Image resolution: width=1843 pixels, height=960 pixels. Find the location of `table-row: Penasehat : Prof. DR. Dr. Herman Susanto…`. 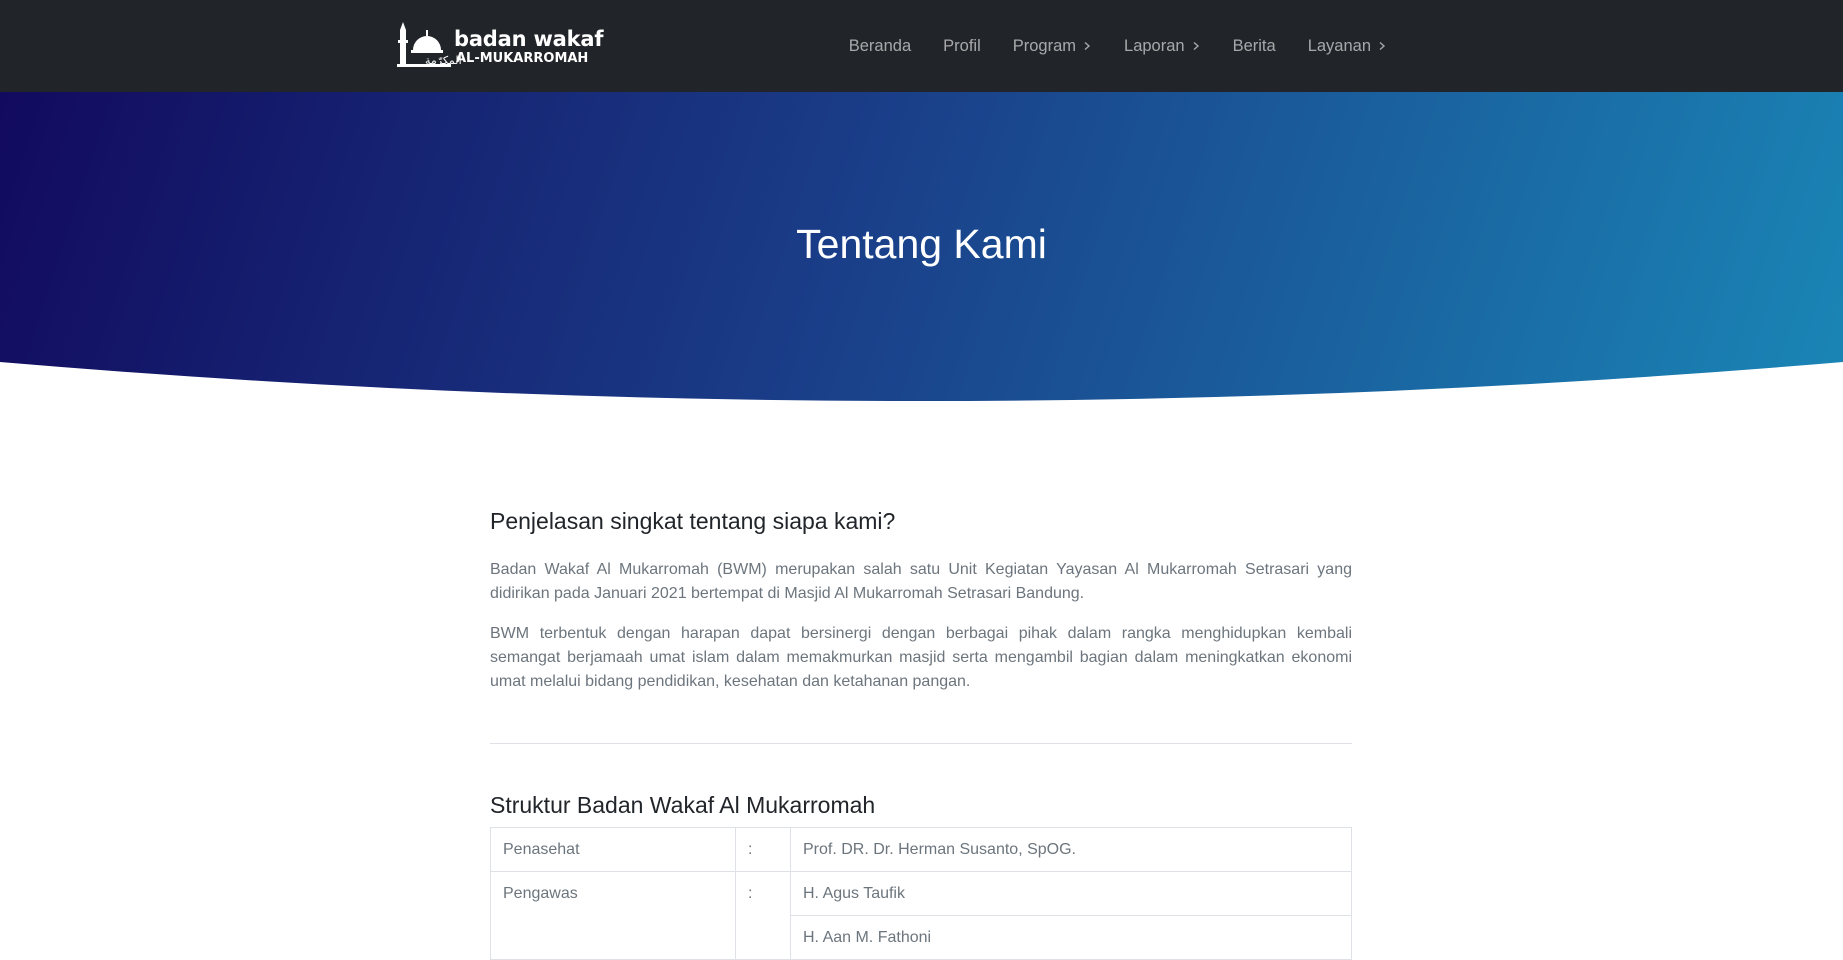

table-row: Penasehat : Prof. DR. Dr. Herman Susanto… is located at coordinates (921, 849).